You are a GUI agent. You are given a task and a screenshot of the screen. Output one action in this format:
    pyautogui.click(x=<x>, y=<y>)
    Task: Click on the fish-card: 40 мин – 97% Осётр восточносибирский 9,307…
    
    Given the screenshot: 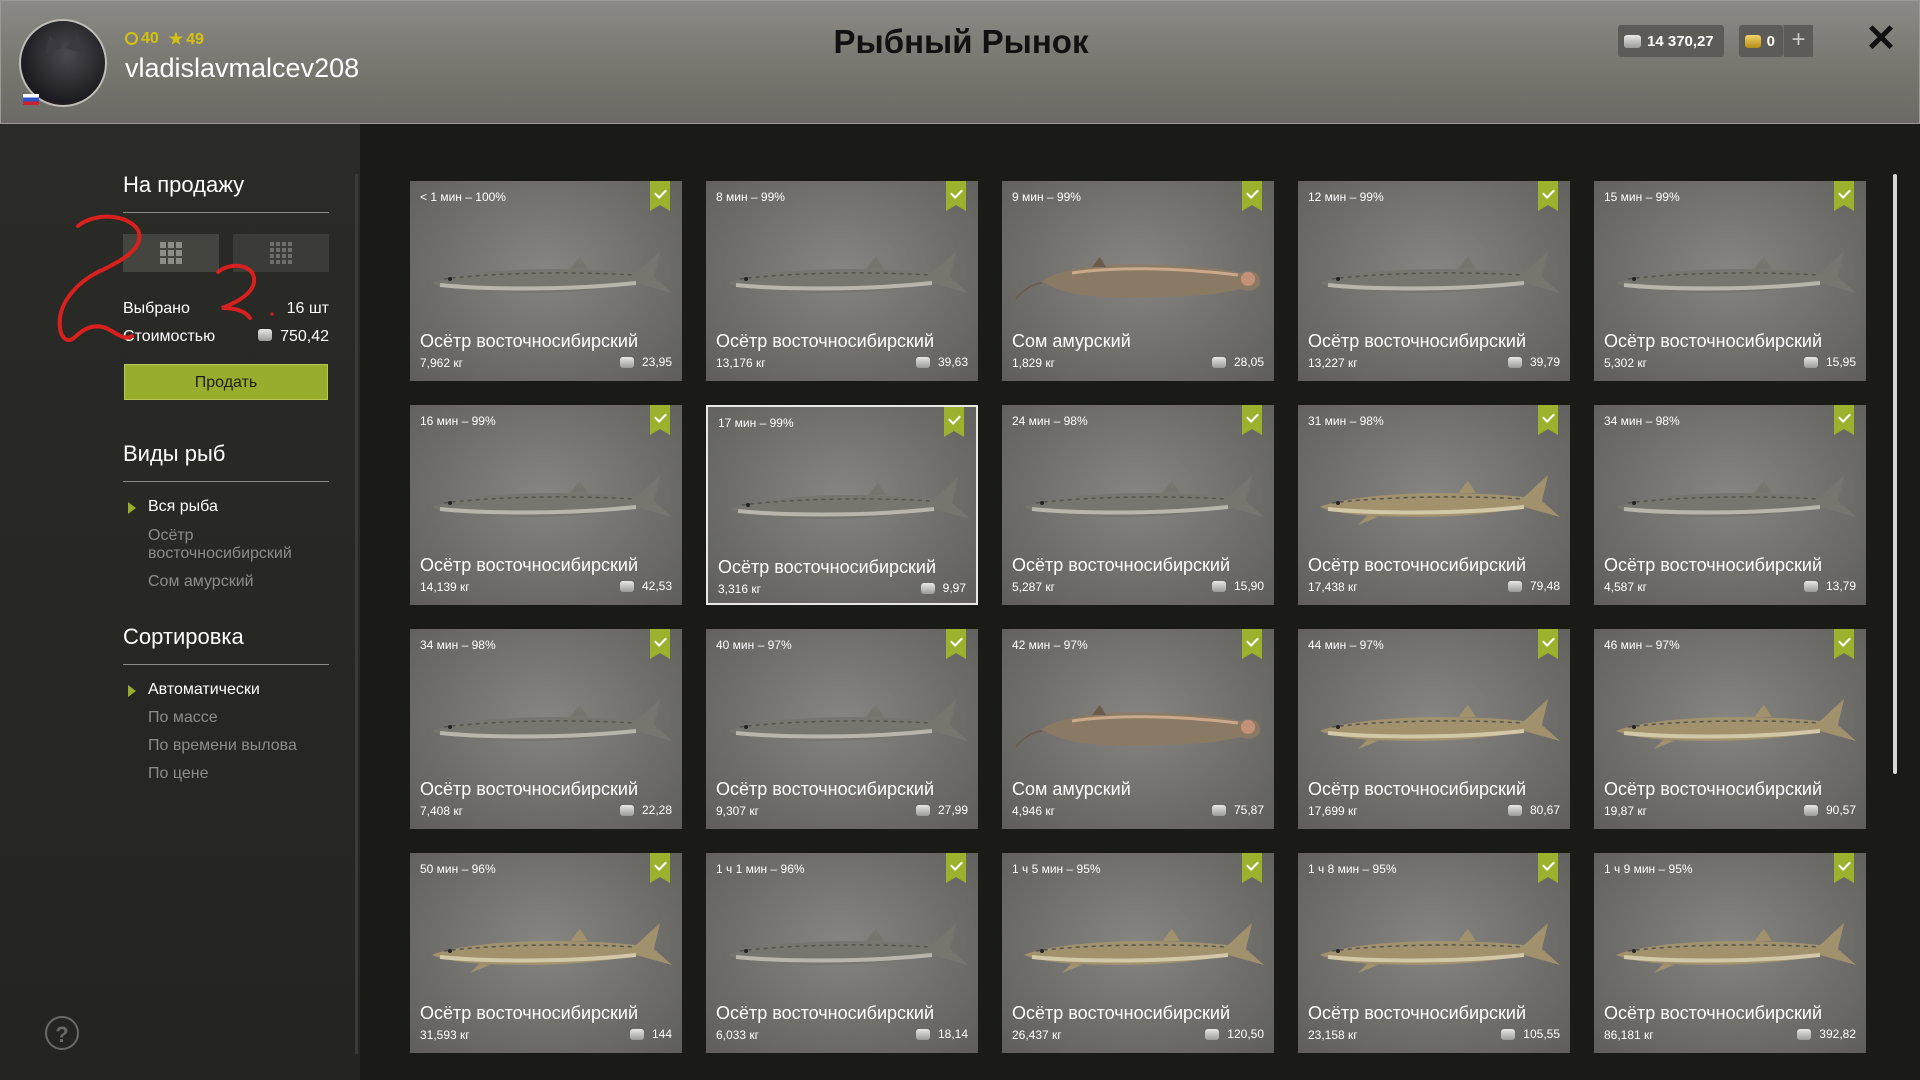 What is the action you would take?
    pyautogui.click(x=842, y=729)
    